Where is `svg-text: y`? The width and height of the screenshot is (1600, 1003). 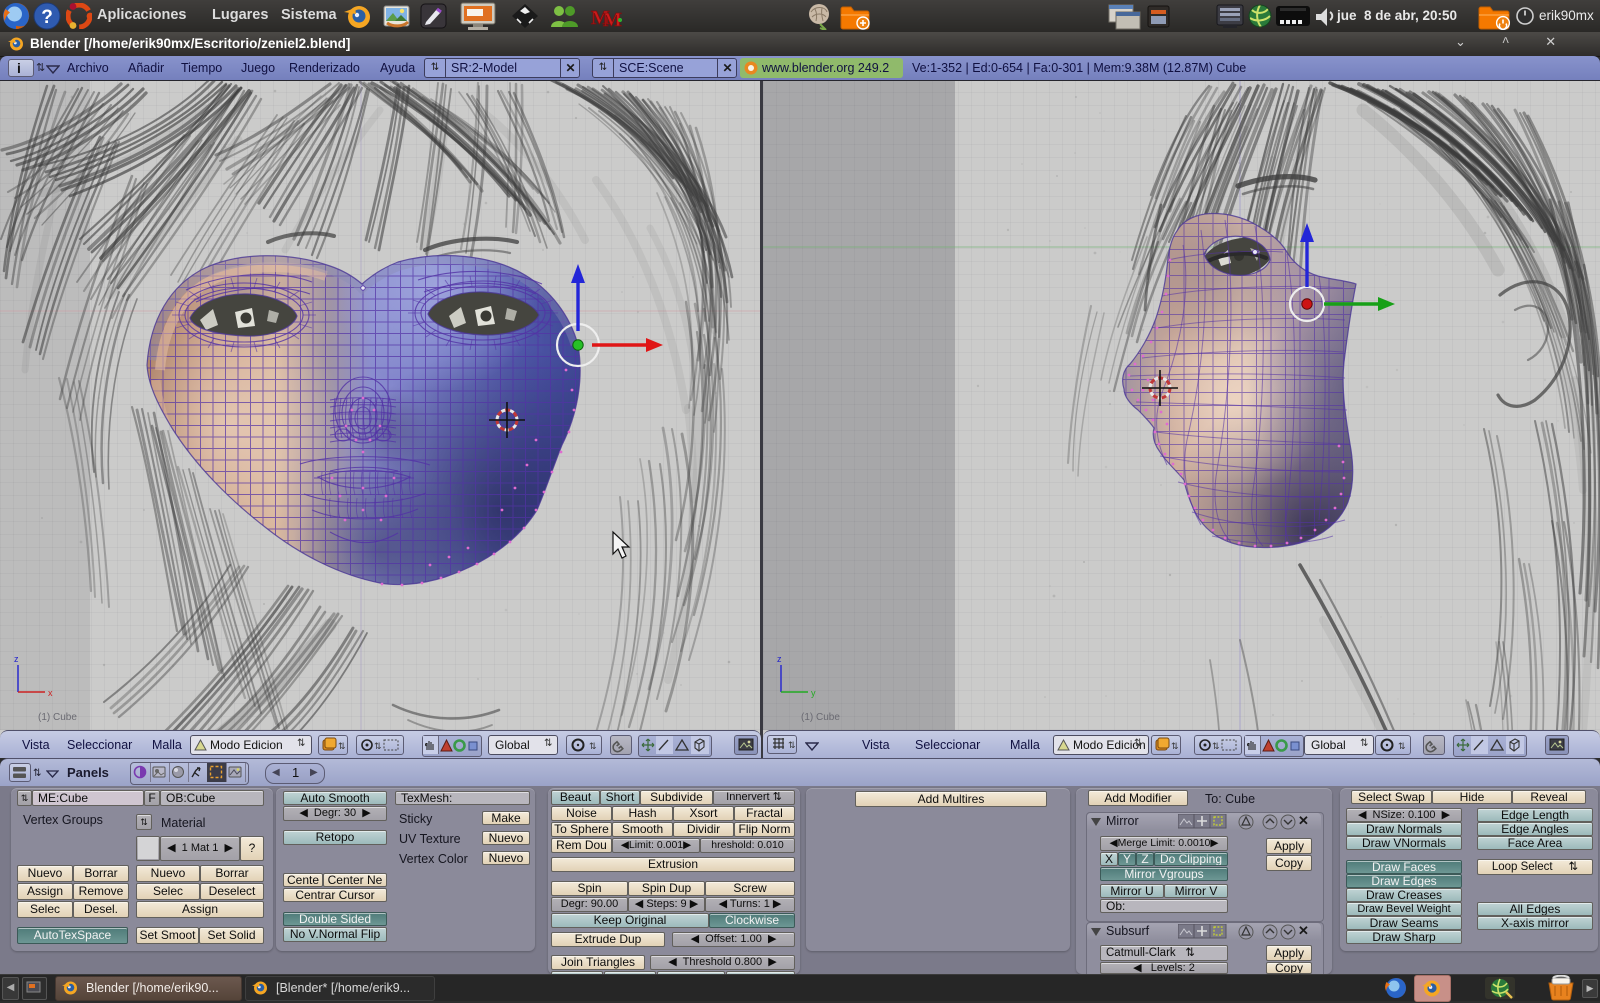
svg-text: y is located at coordinates (813, 693).